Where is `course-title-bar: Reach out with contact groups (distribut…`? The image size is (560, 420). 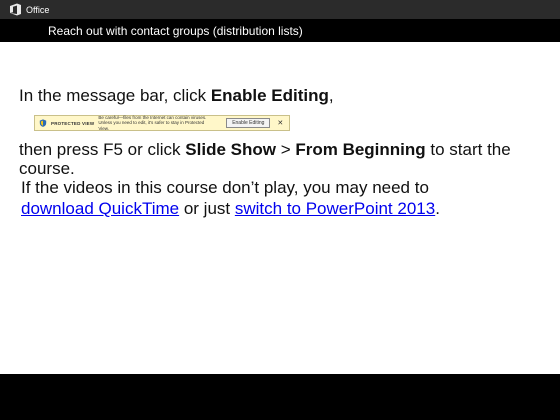
course-title-bar: Reach out with contact groups (distribut… is located at coordinates (280, 30).